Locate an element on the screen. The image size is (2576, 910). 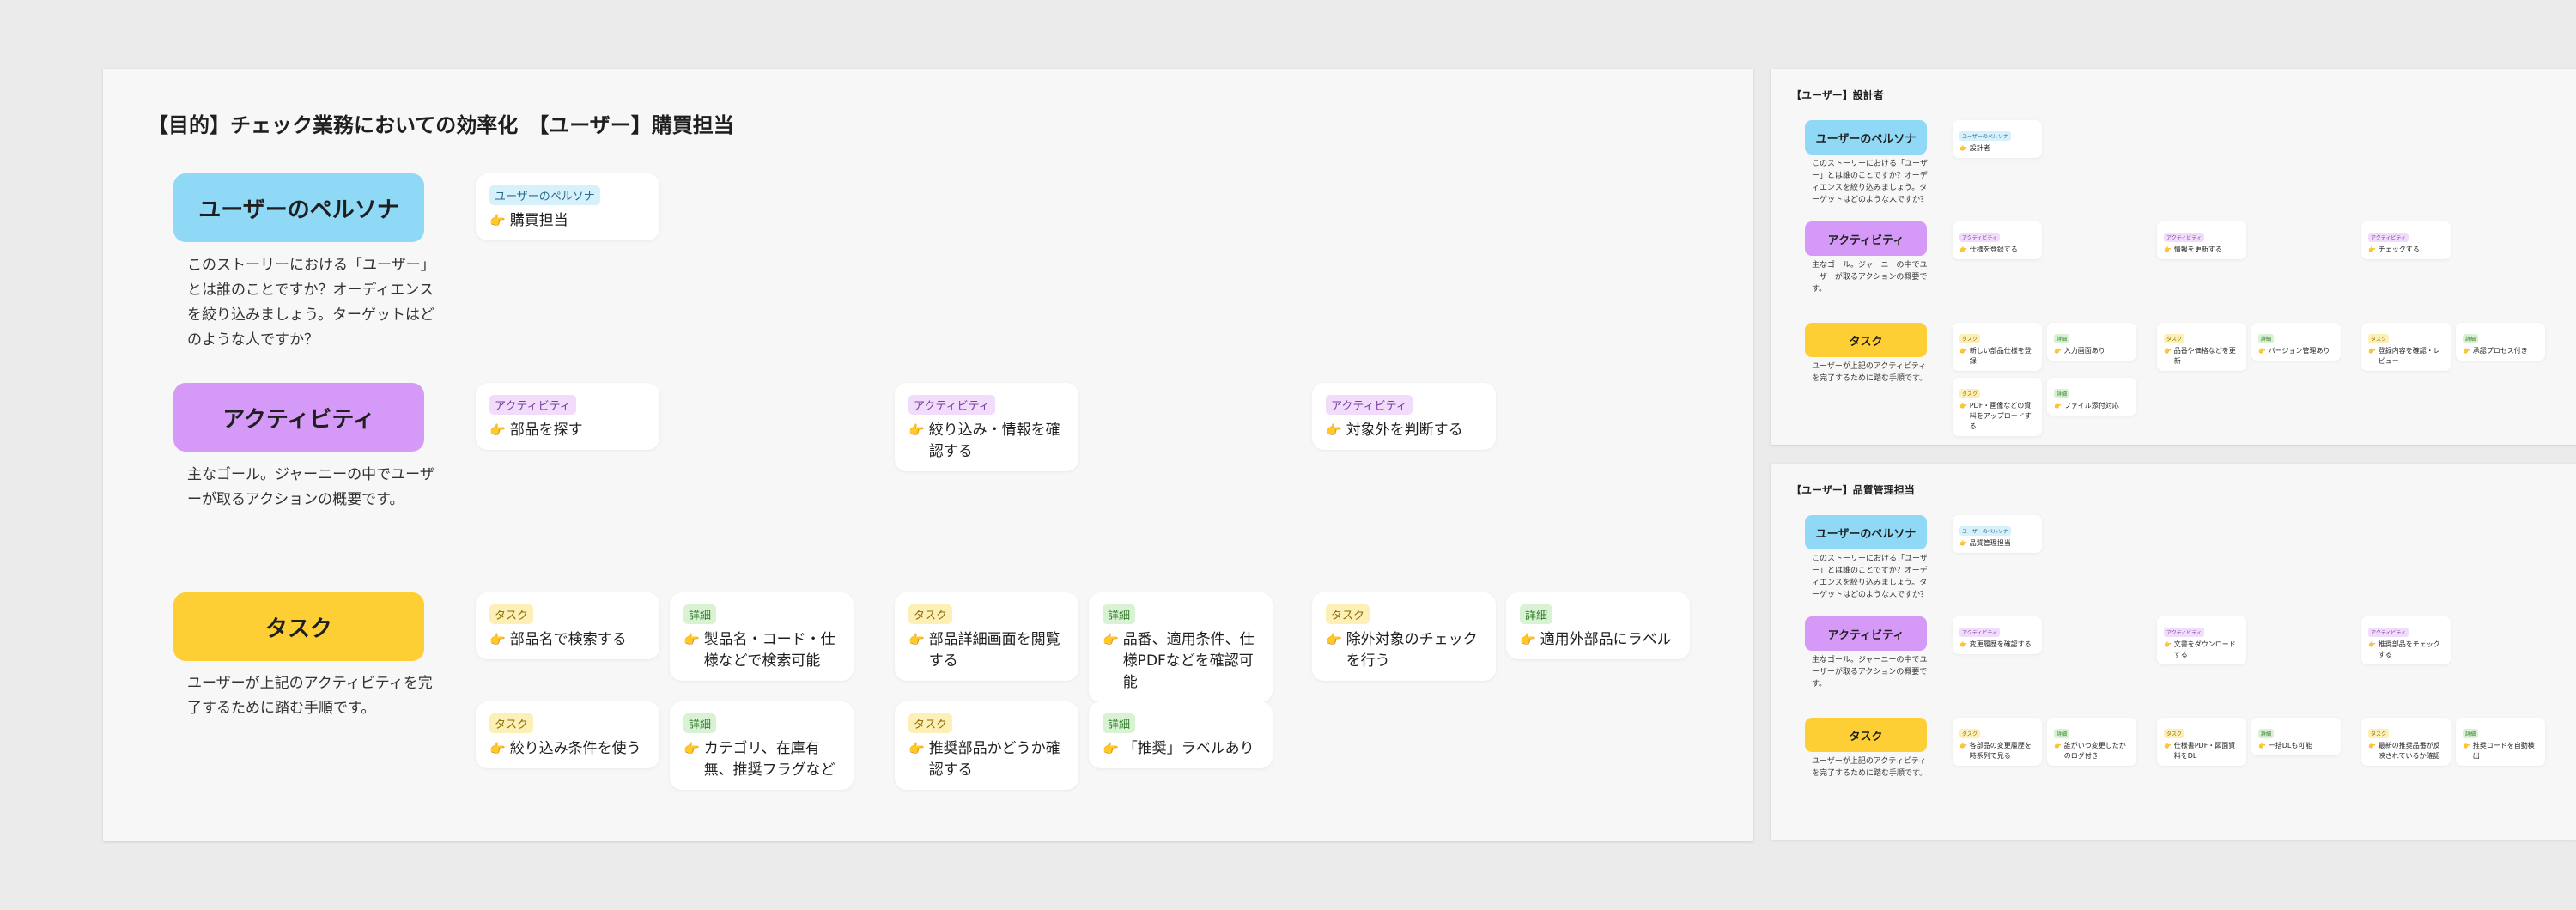
card-text: 推奨コードを自動検出 is located at coordinates (2503, 751).